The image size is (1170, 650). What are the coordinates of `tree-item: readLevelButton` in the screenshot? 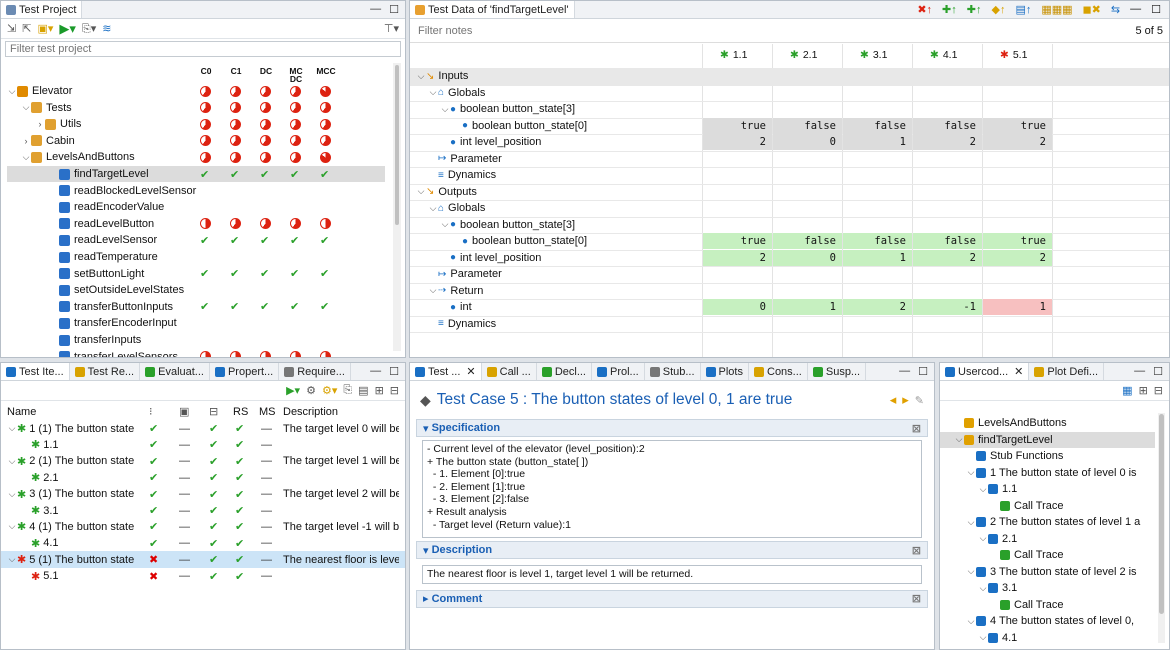 It's located at (196, 224).